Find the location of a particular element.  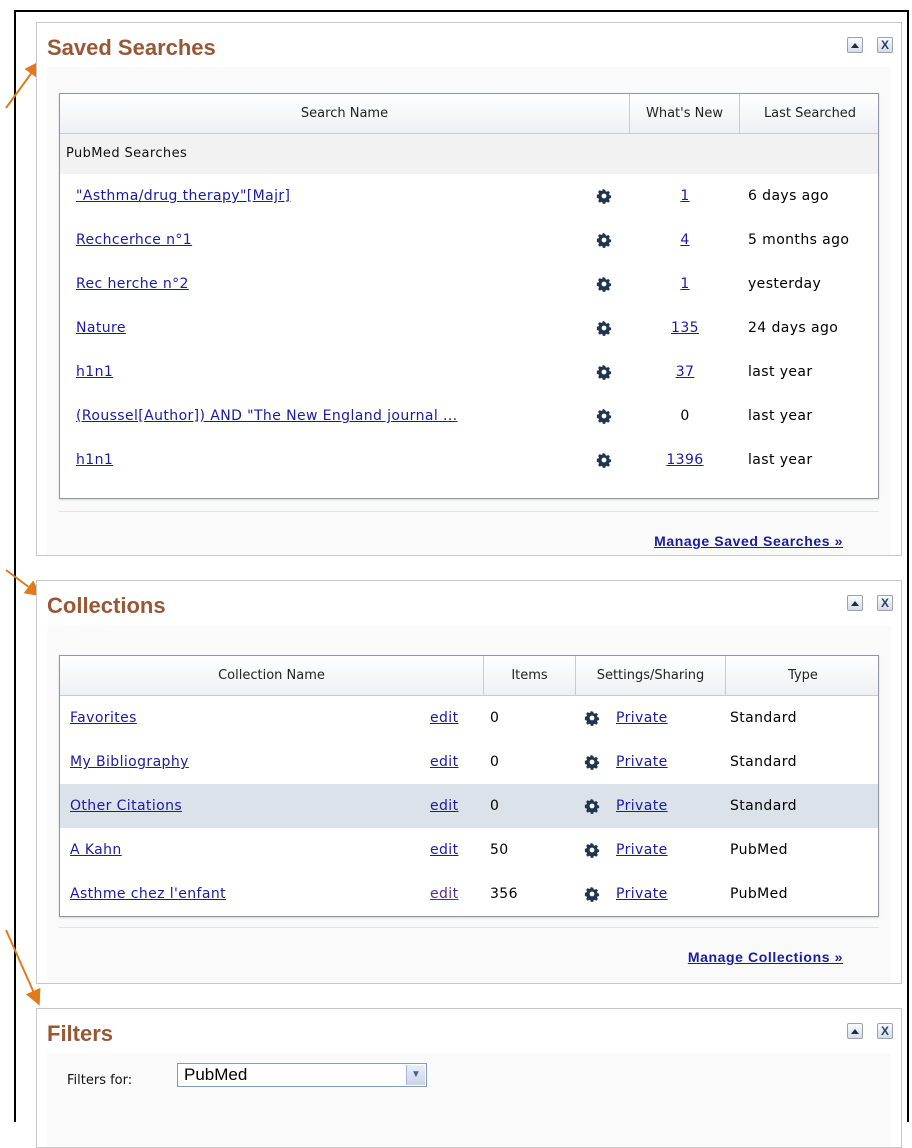

col-collection-name: Collection Name is located at coordinates (272, 675).